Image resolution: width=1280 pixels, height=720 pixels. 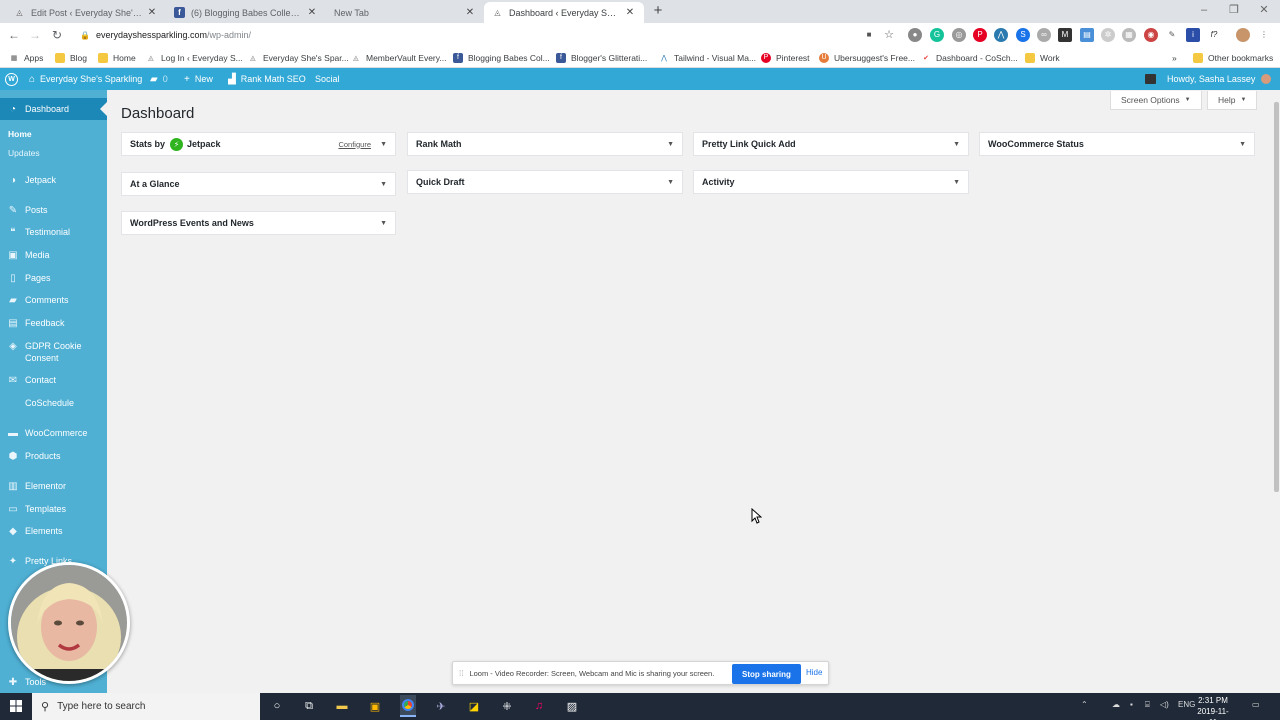 I want to click on action-center-icon: ▭, so click(x=1256, y=704).